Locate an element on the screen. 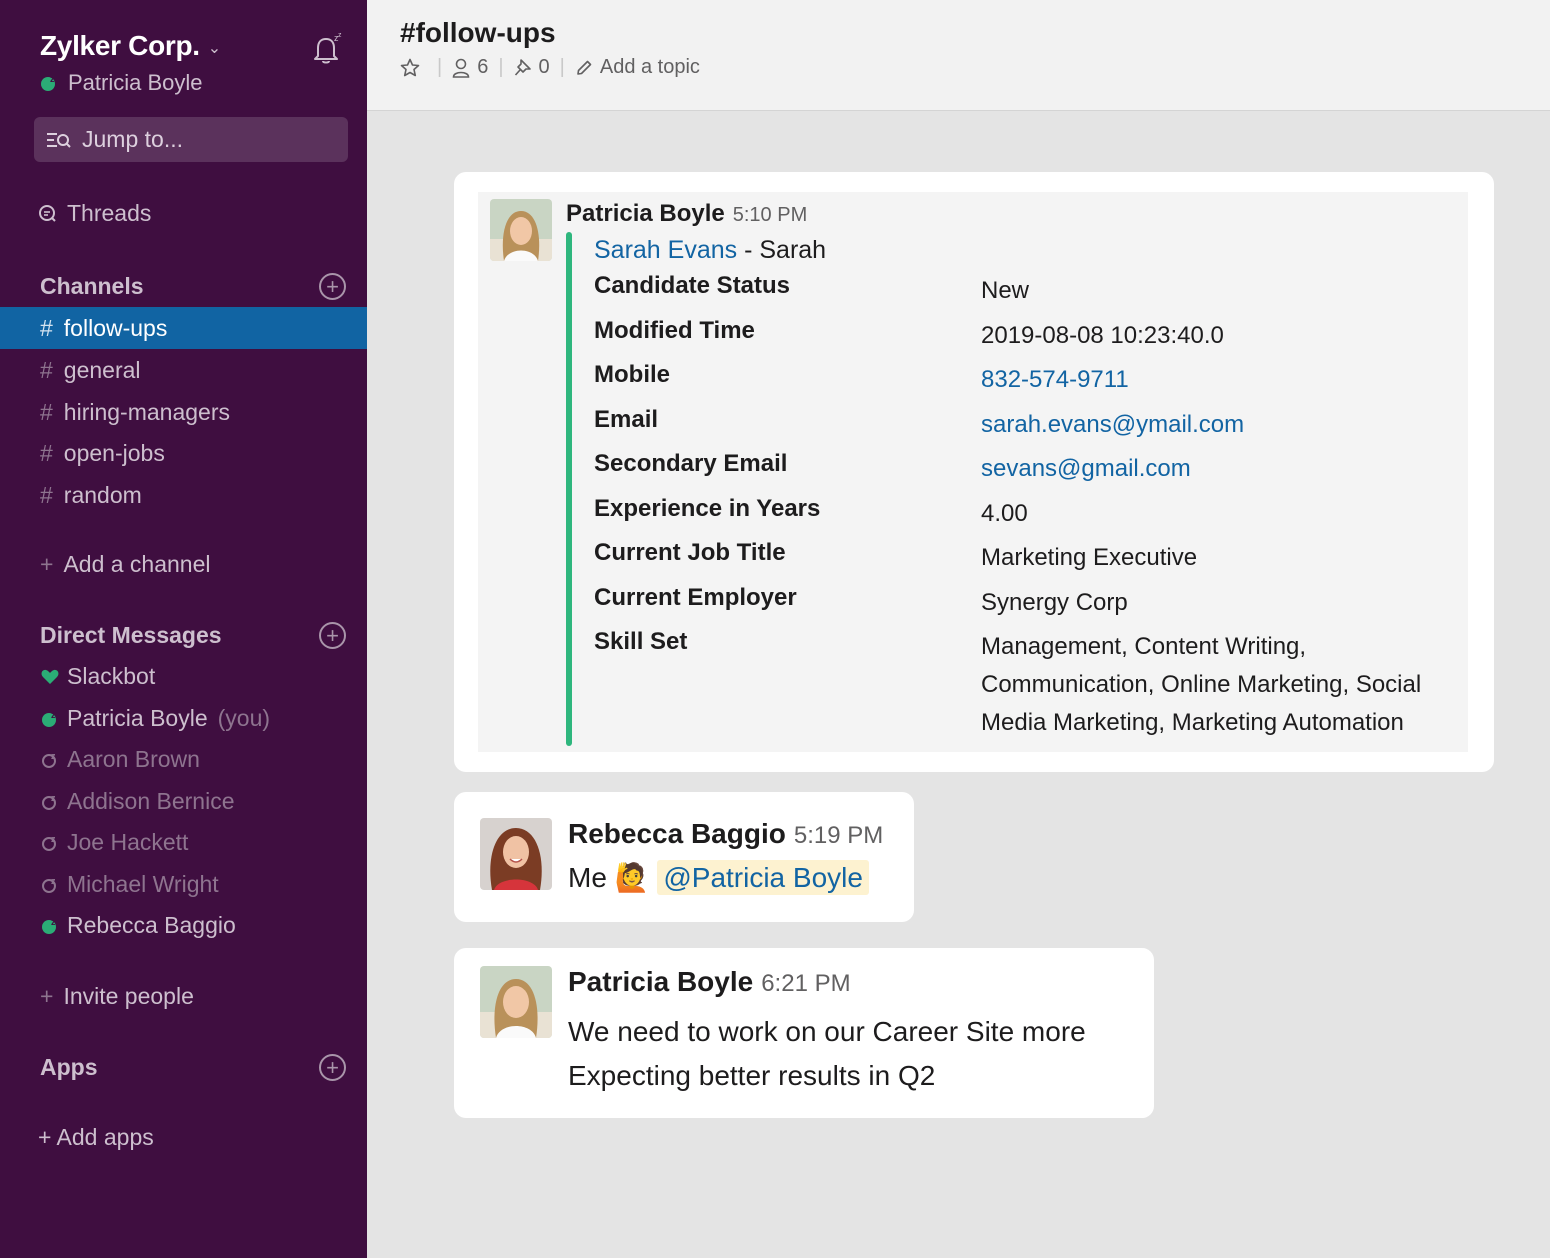 The width and height of the screenshot is (1550, 1258). dm-section-header: Direct Messages + is located at coordinates (193, 635).